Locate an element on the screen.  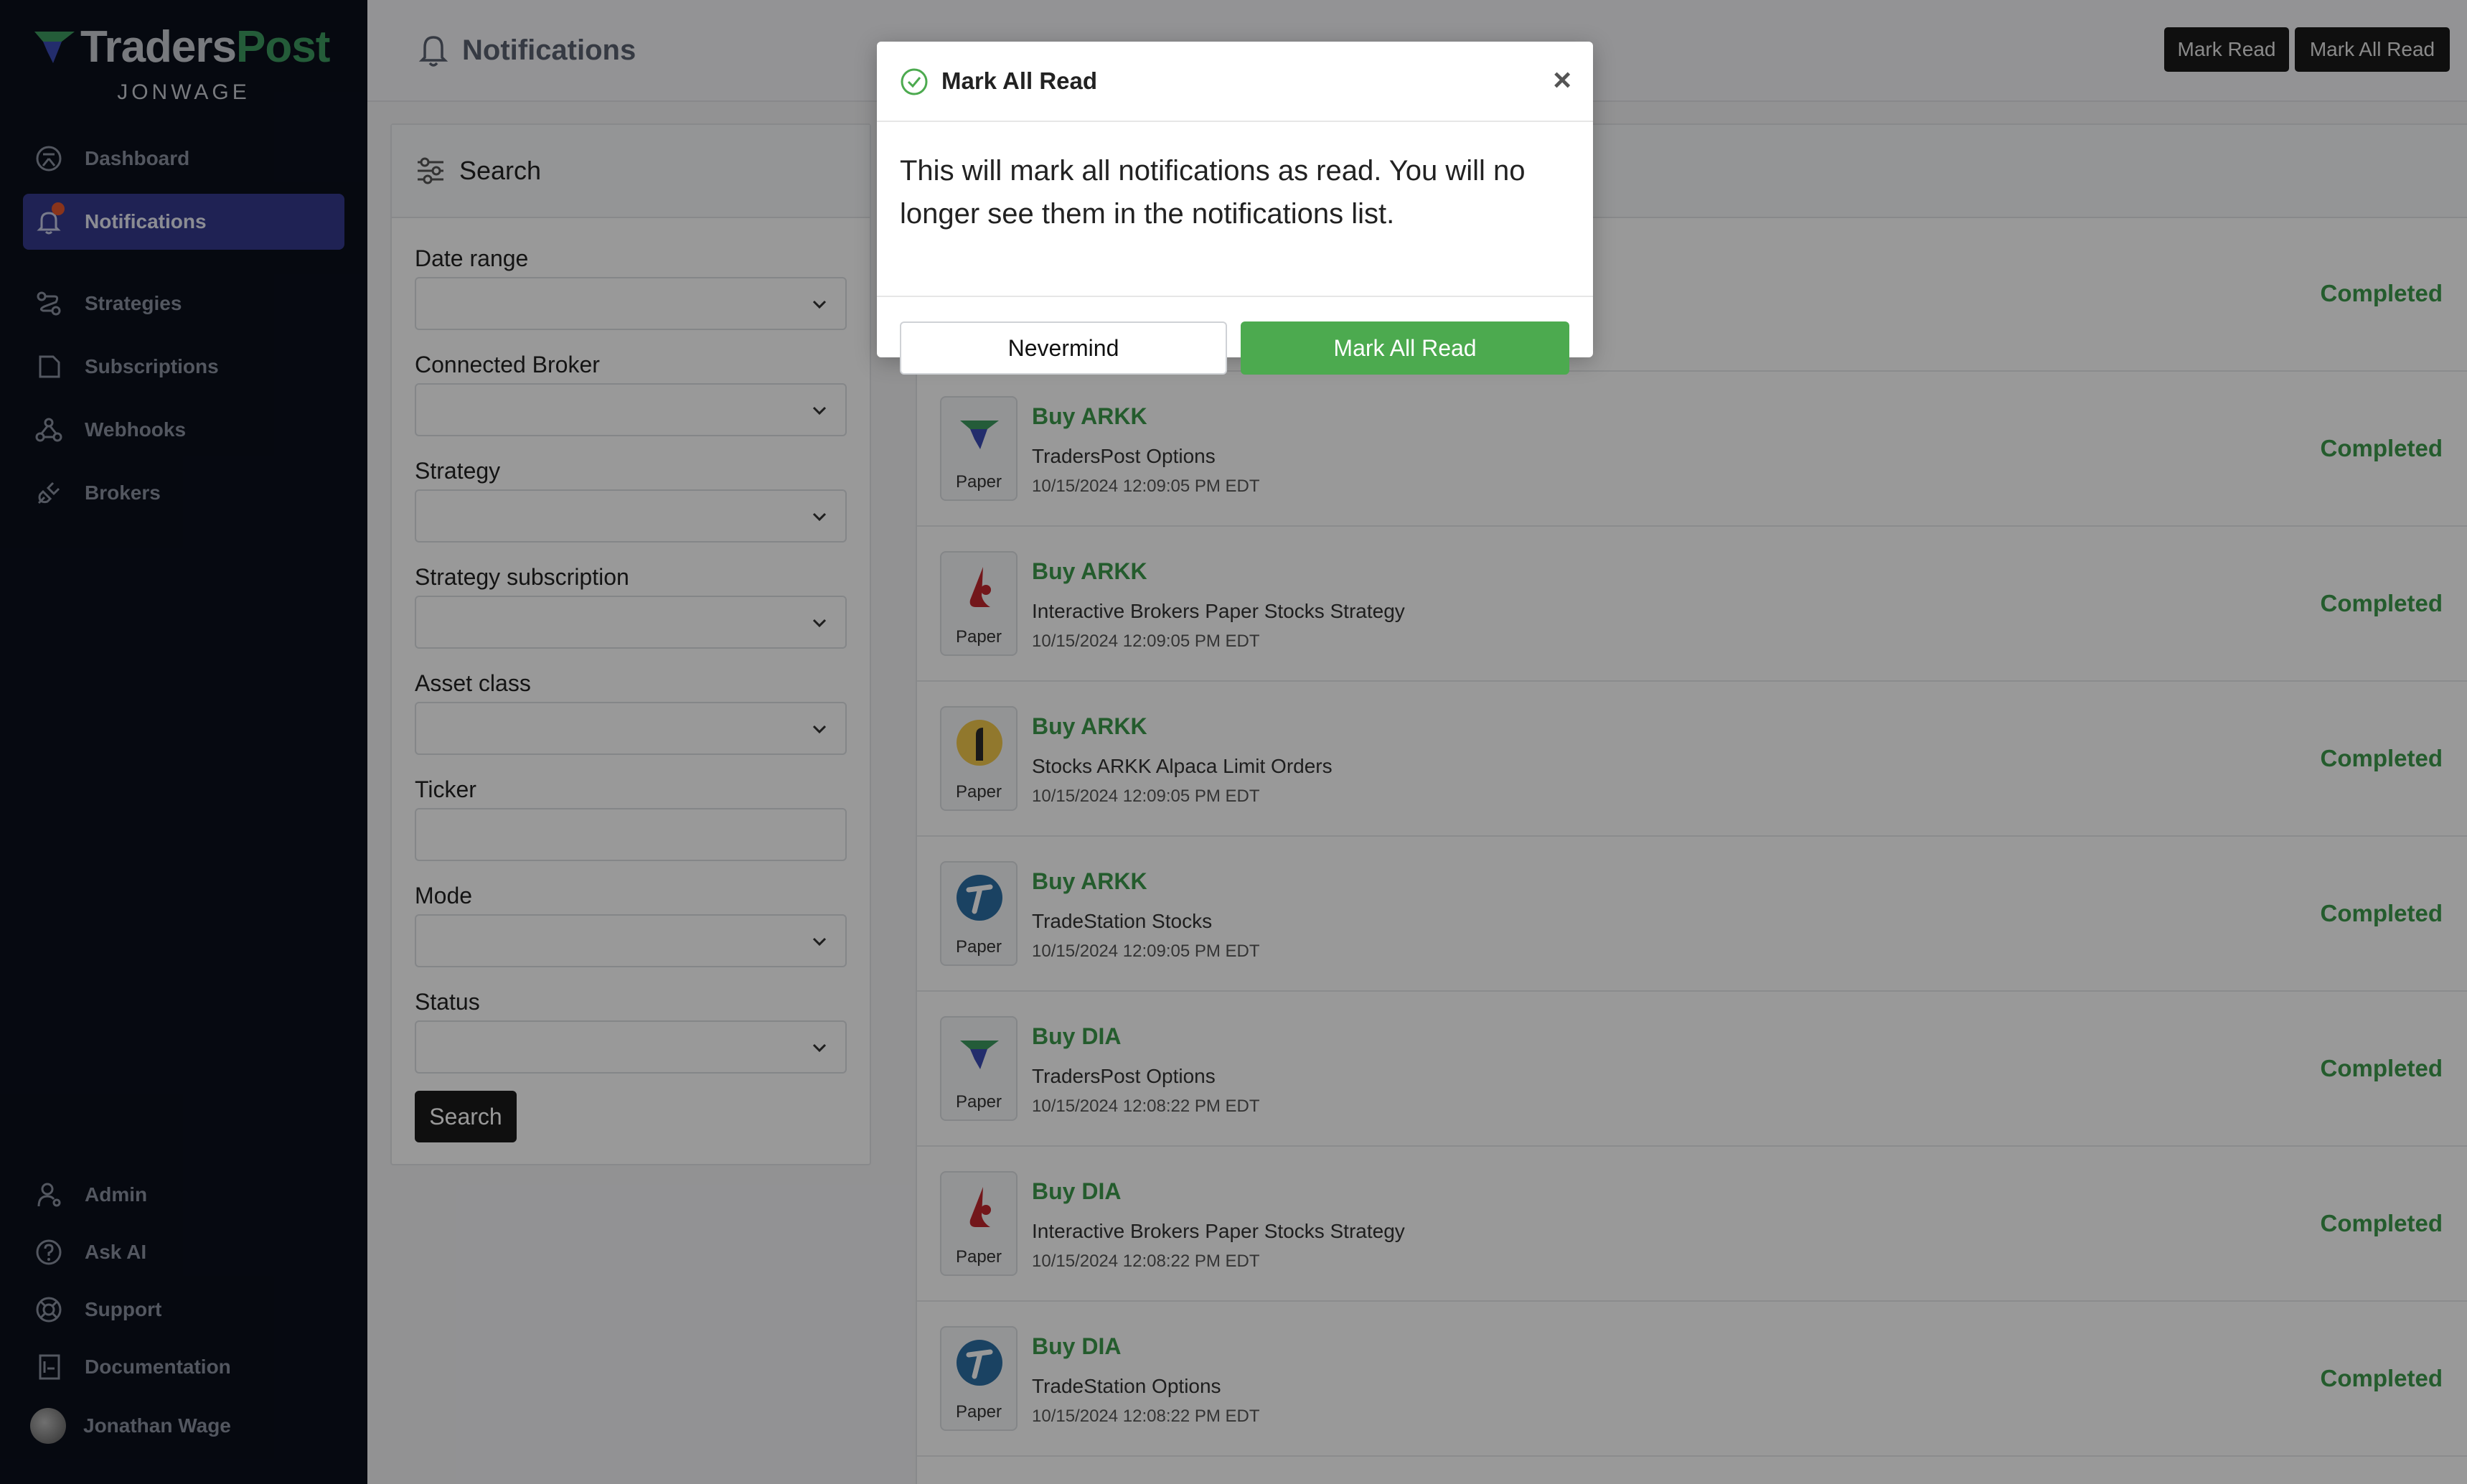
confirm-mark-all-read-button: Mark All Read is located at coordinates (1405, 348).